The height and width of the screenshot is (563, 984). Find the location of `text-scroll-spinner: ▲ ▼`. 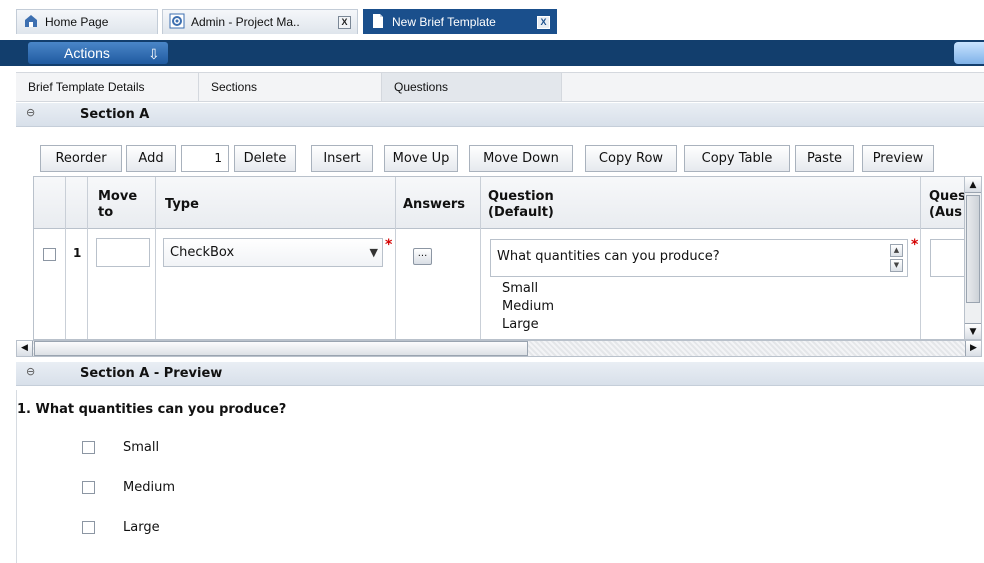

text-scroll-spinner: ▲ ▼ is located at coordinates (896, 258).